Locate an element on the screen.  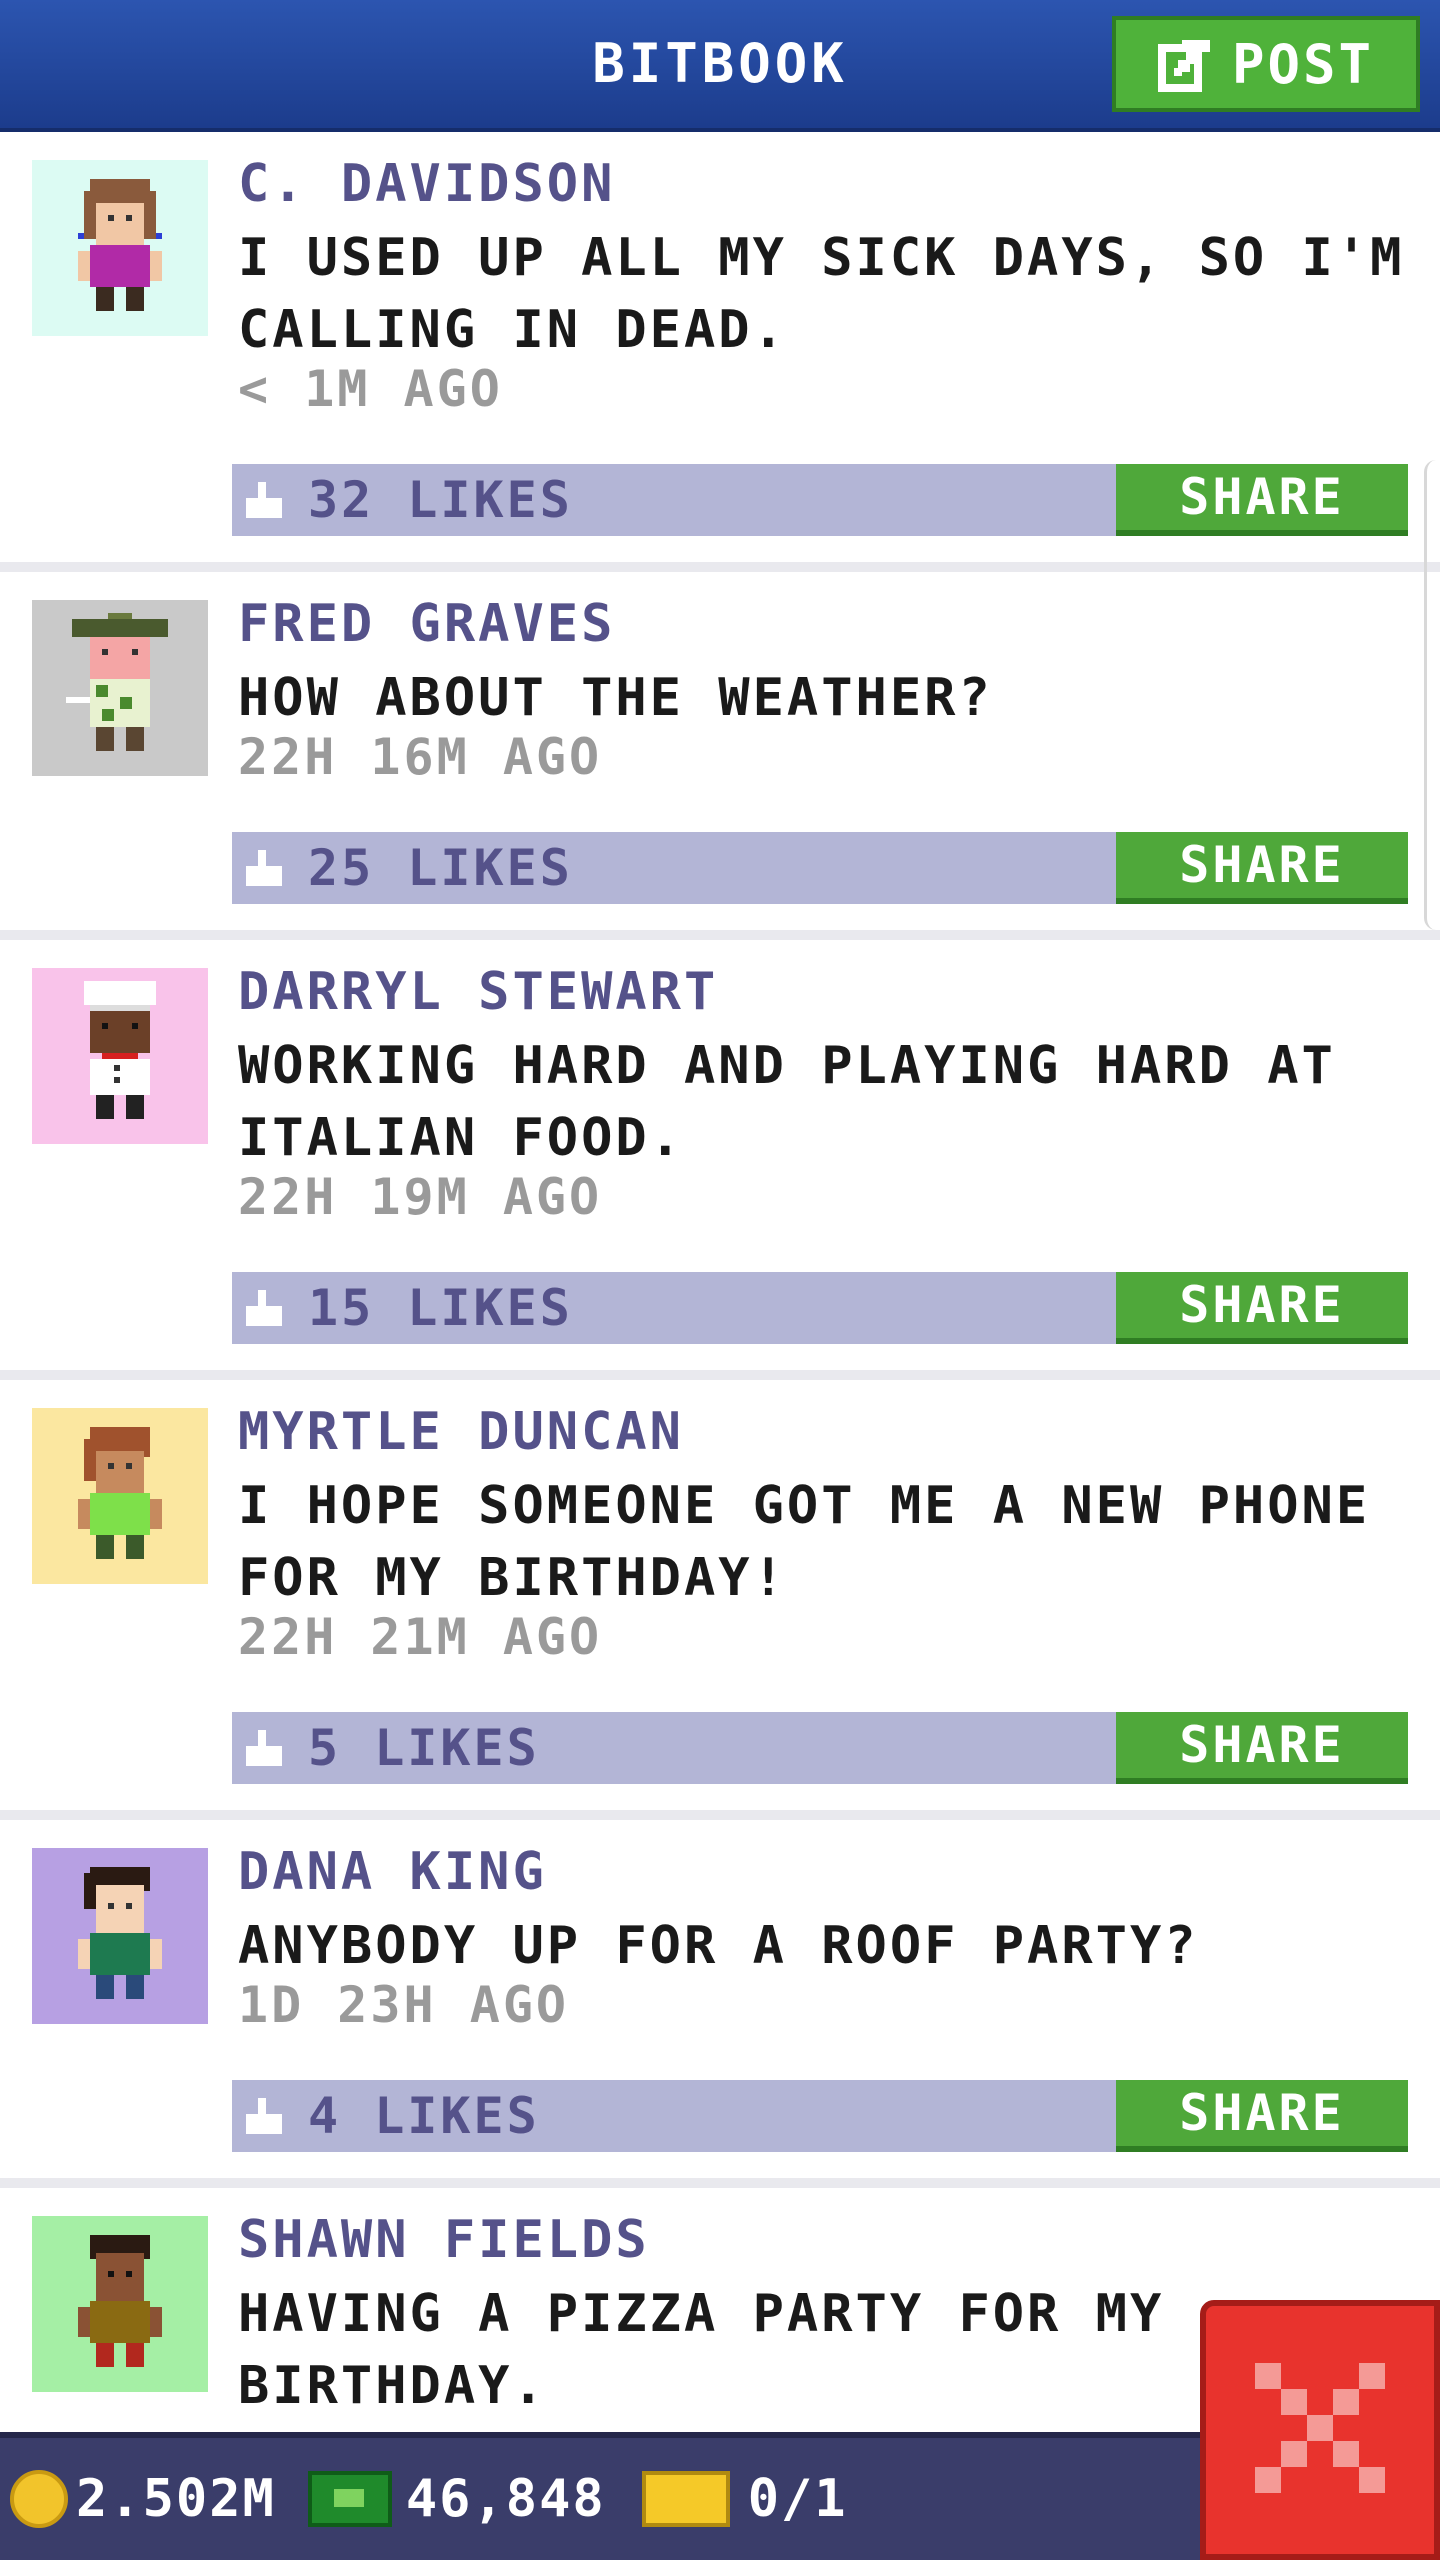
likes-count: 25 LIKES is located at coordinates (440, 868).